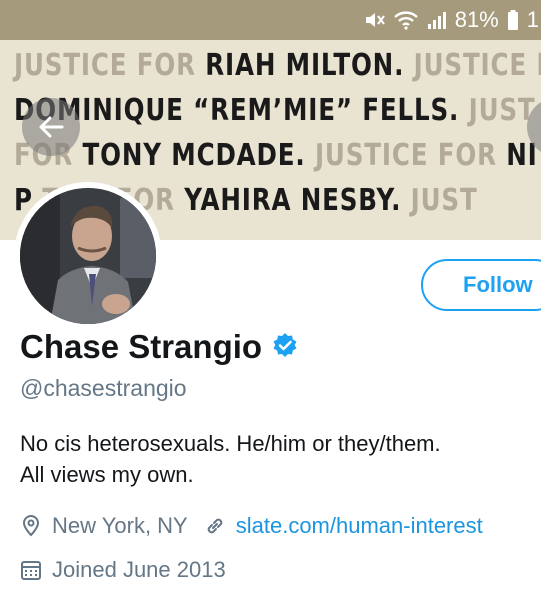 The height and width of the screenshot is (600, 541). Describe the element at coordinates (31, 526) in the screenshot. I see `location-pin-icon` at that location.